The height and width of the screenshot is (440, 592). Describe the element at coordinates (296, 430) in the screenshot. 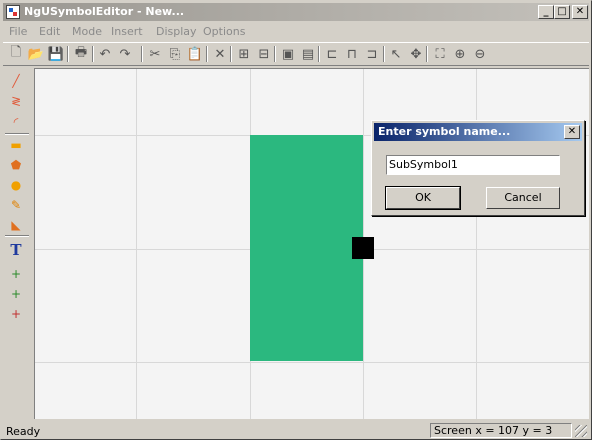

I see `status-bar: Ready Screen x = 107 y = 3` at that location.